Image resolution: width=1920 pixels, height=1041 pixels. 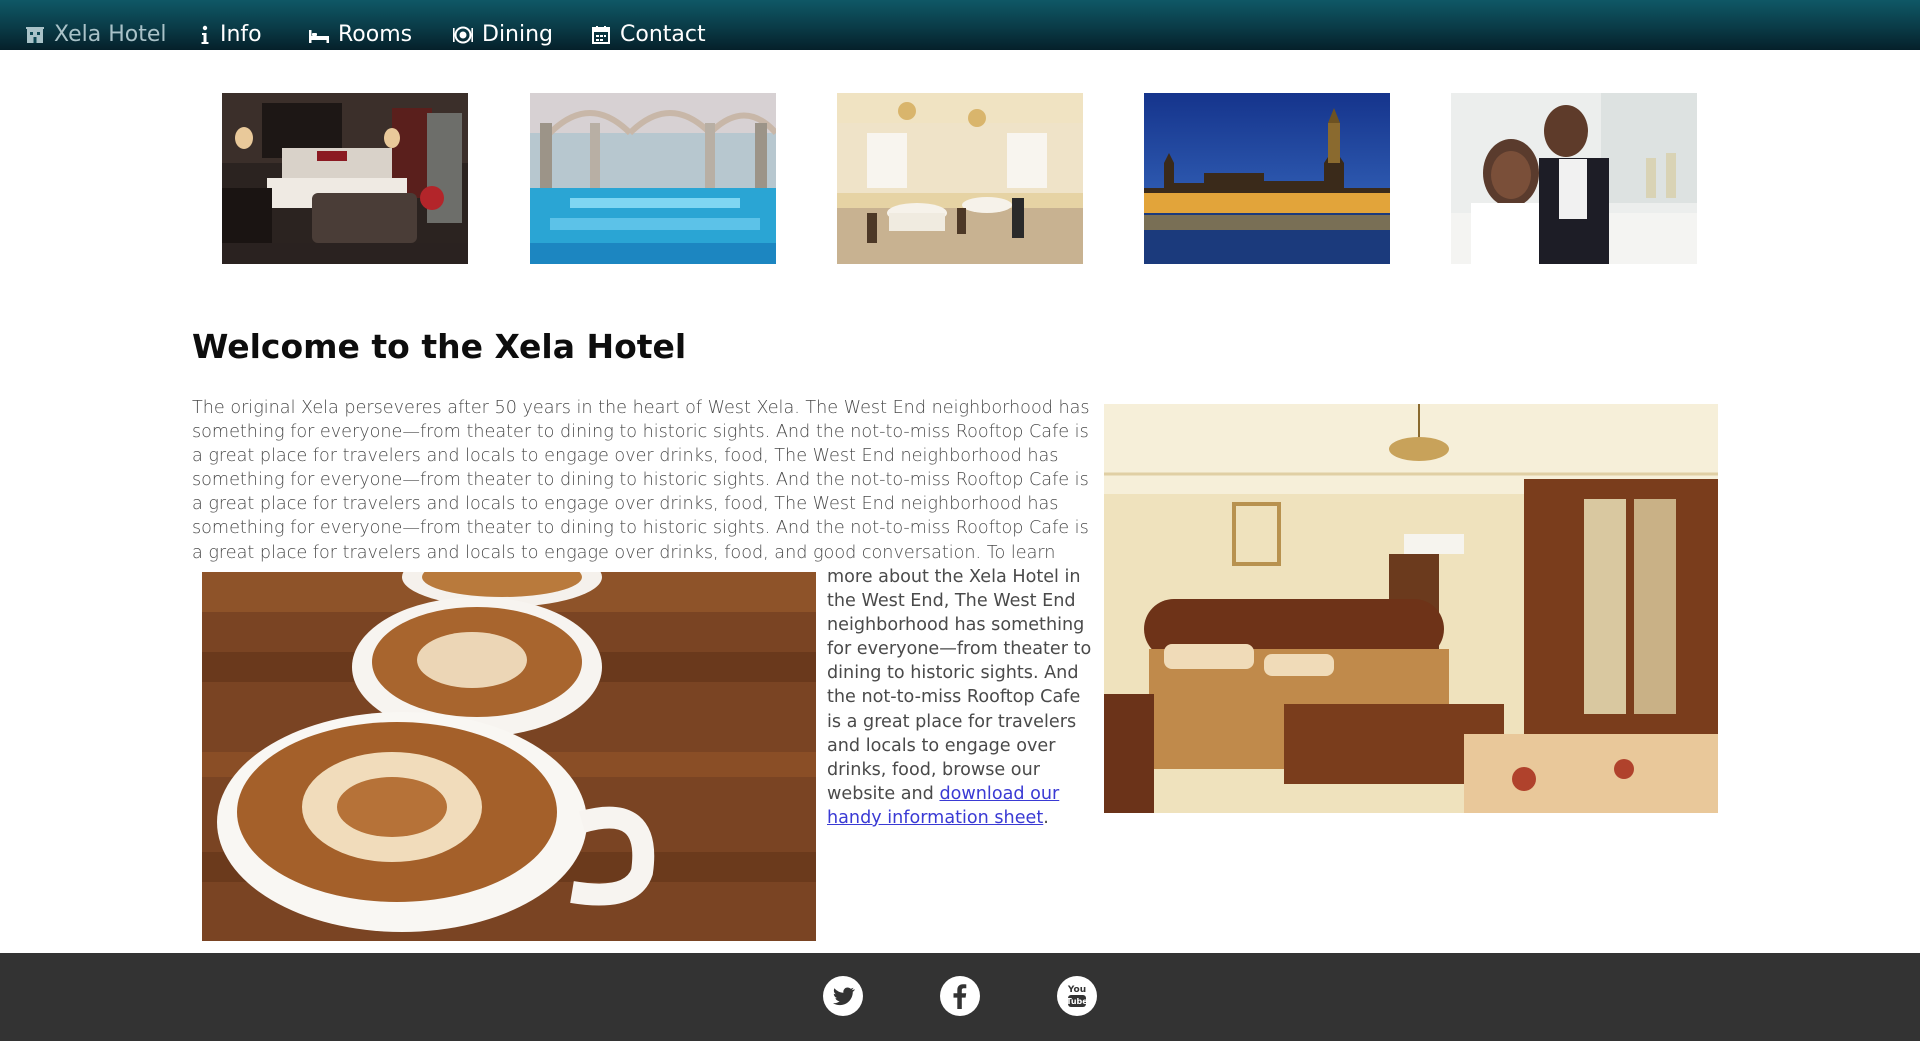 I want to click on nav-item-dining: Dining, so click(x=502, y=34).